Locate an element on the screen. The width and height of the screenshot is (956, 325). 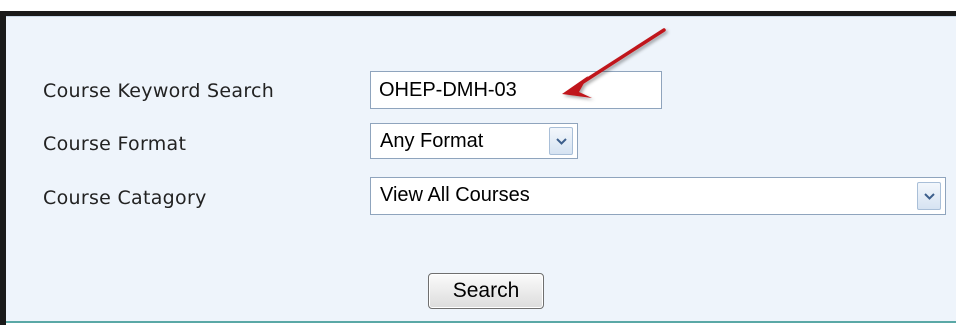
course-format-dropdown-button is located at coordinates (561, 141).